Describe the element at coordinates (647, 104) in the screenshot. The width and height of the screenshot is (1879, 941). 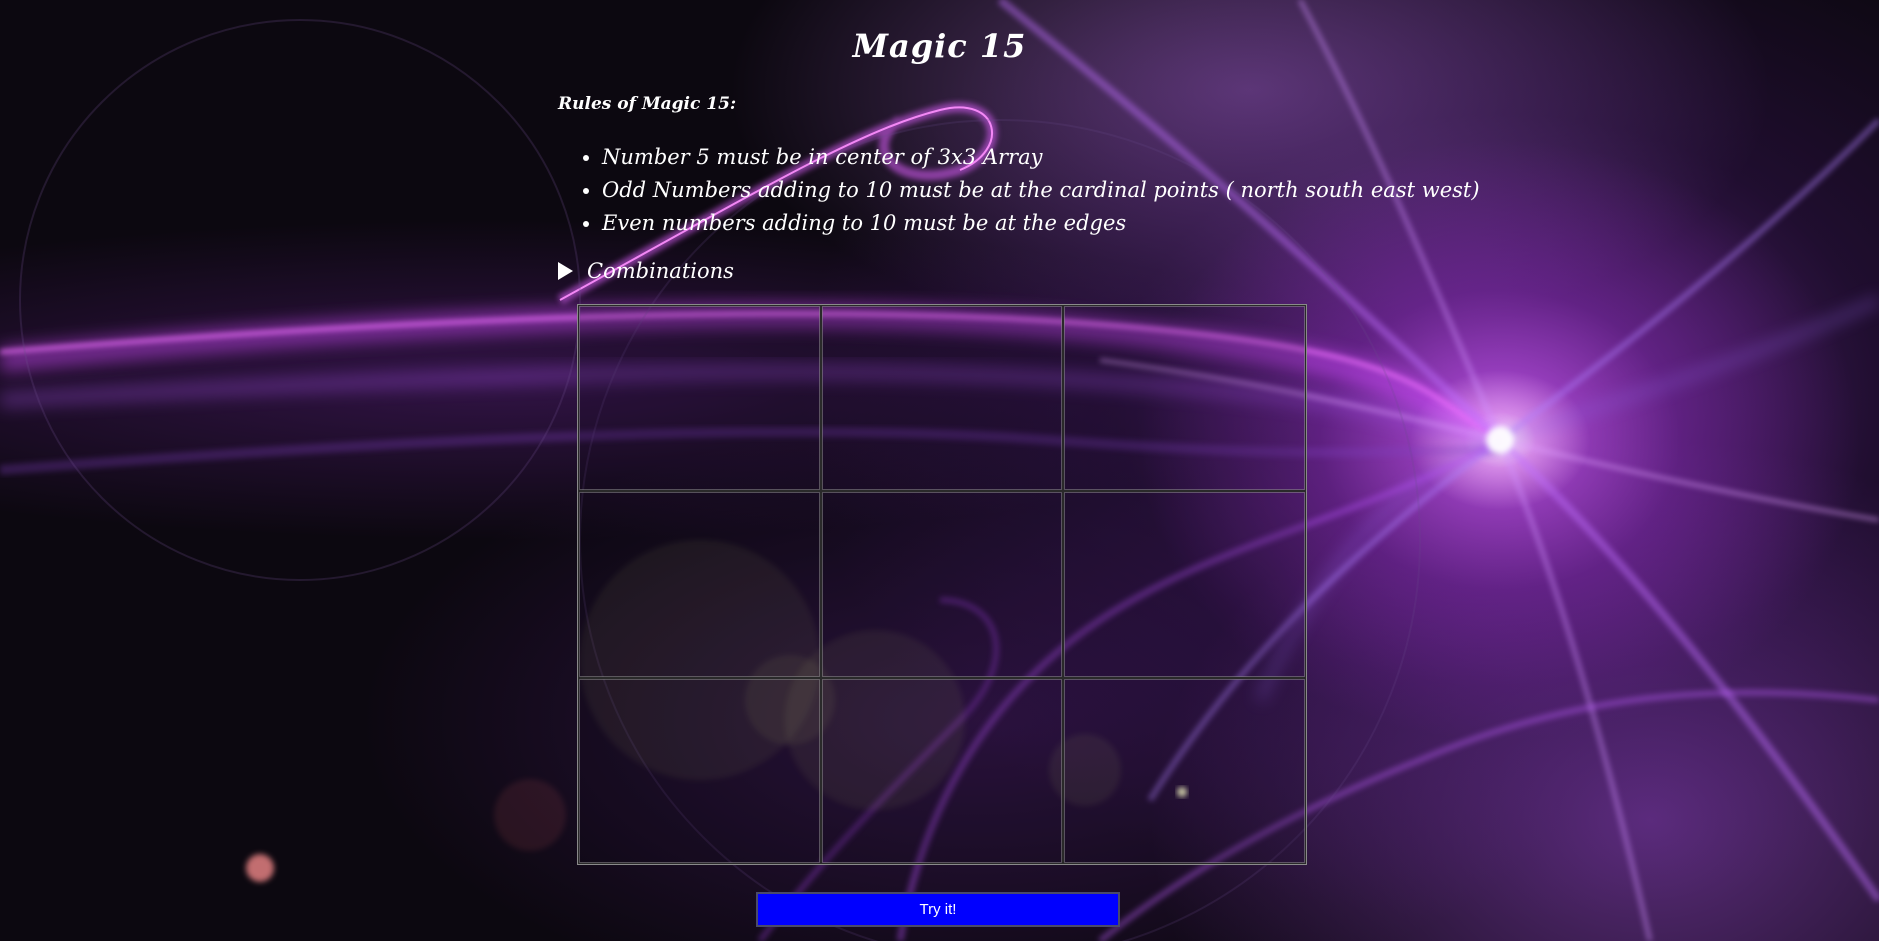
I see `rules-heading: Rules of Magic 15:` at that location.